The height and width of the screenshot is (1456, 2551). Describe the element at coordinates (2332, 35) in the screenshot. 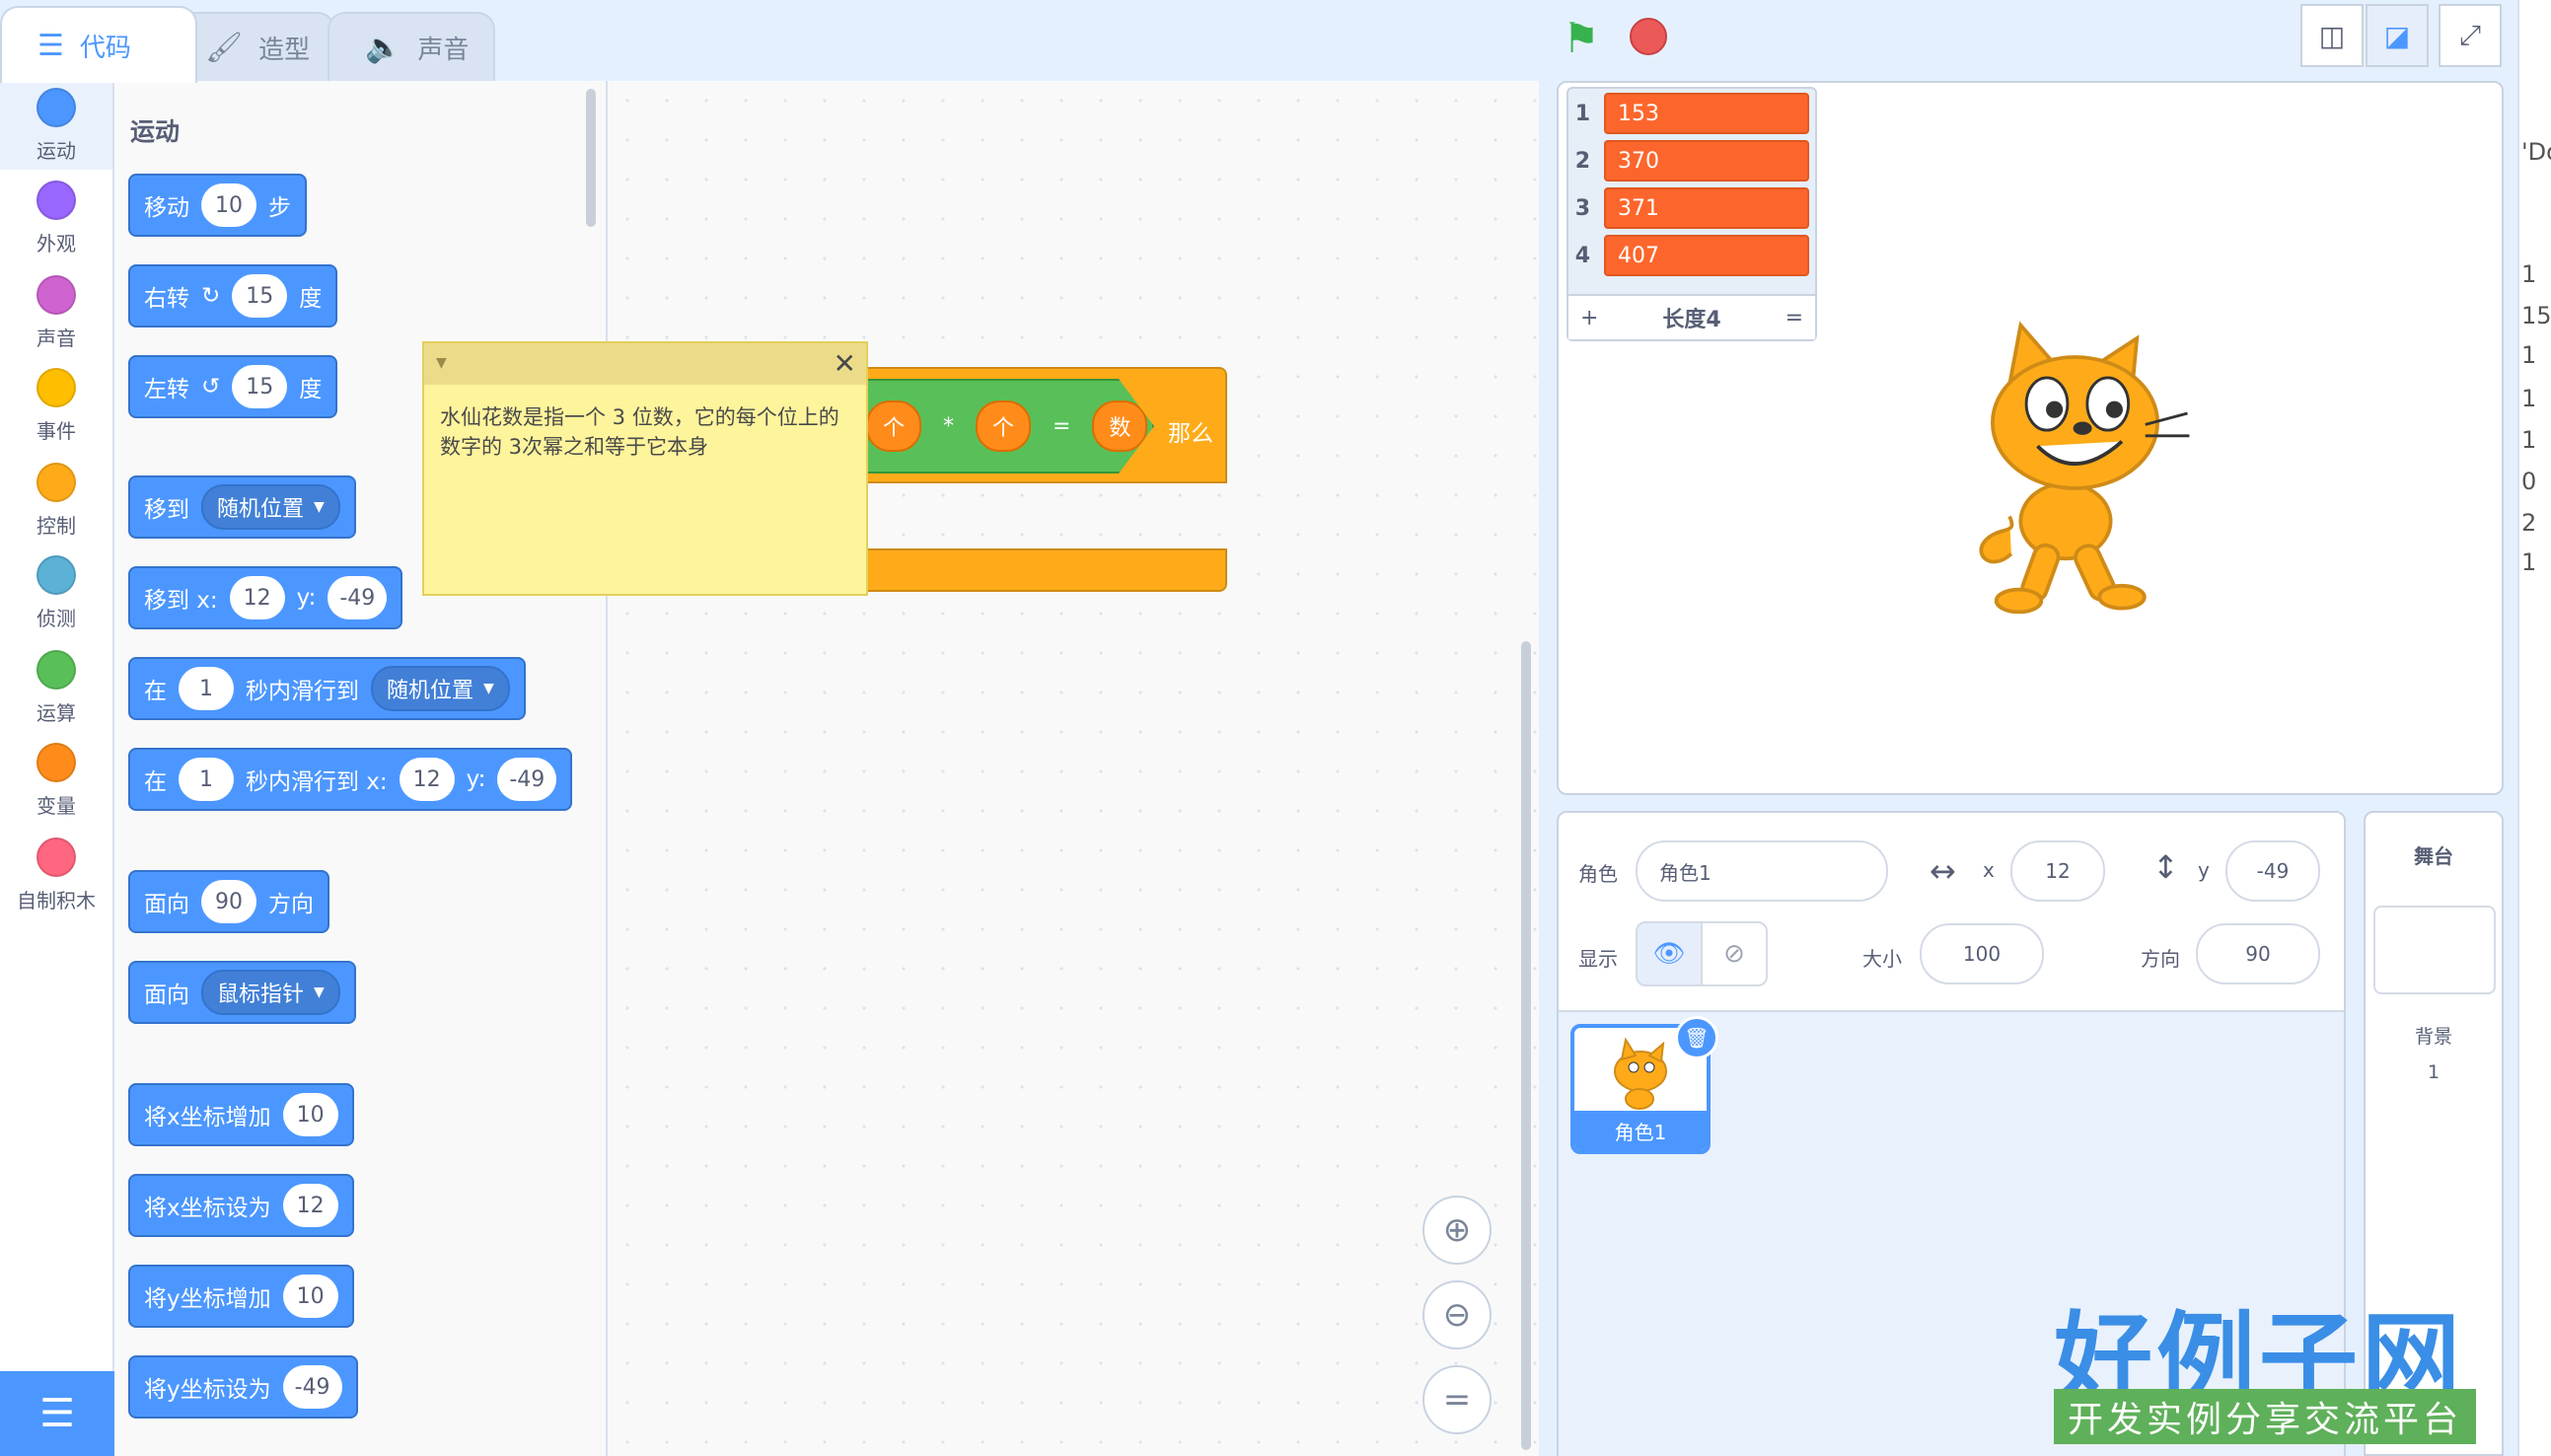

I see `small-stage-button: ◫` at that location.